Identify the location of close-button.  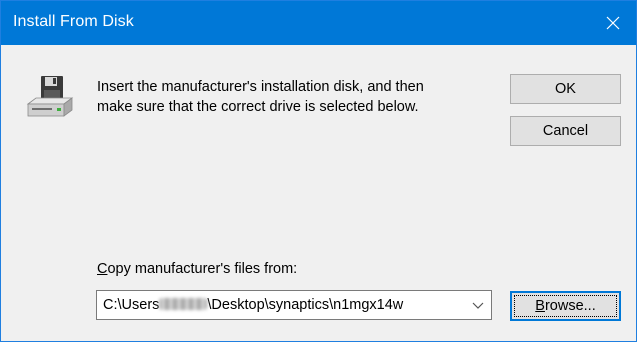
(613, 23).